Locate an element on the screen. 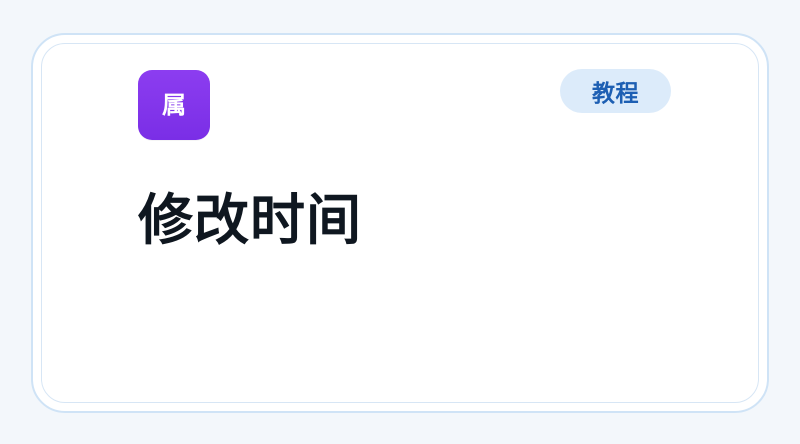  tutorial-badge: 教程 is located at coordinates (615, 91).